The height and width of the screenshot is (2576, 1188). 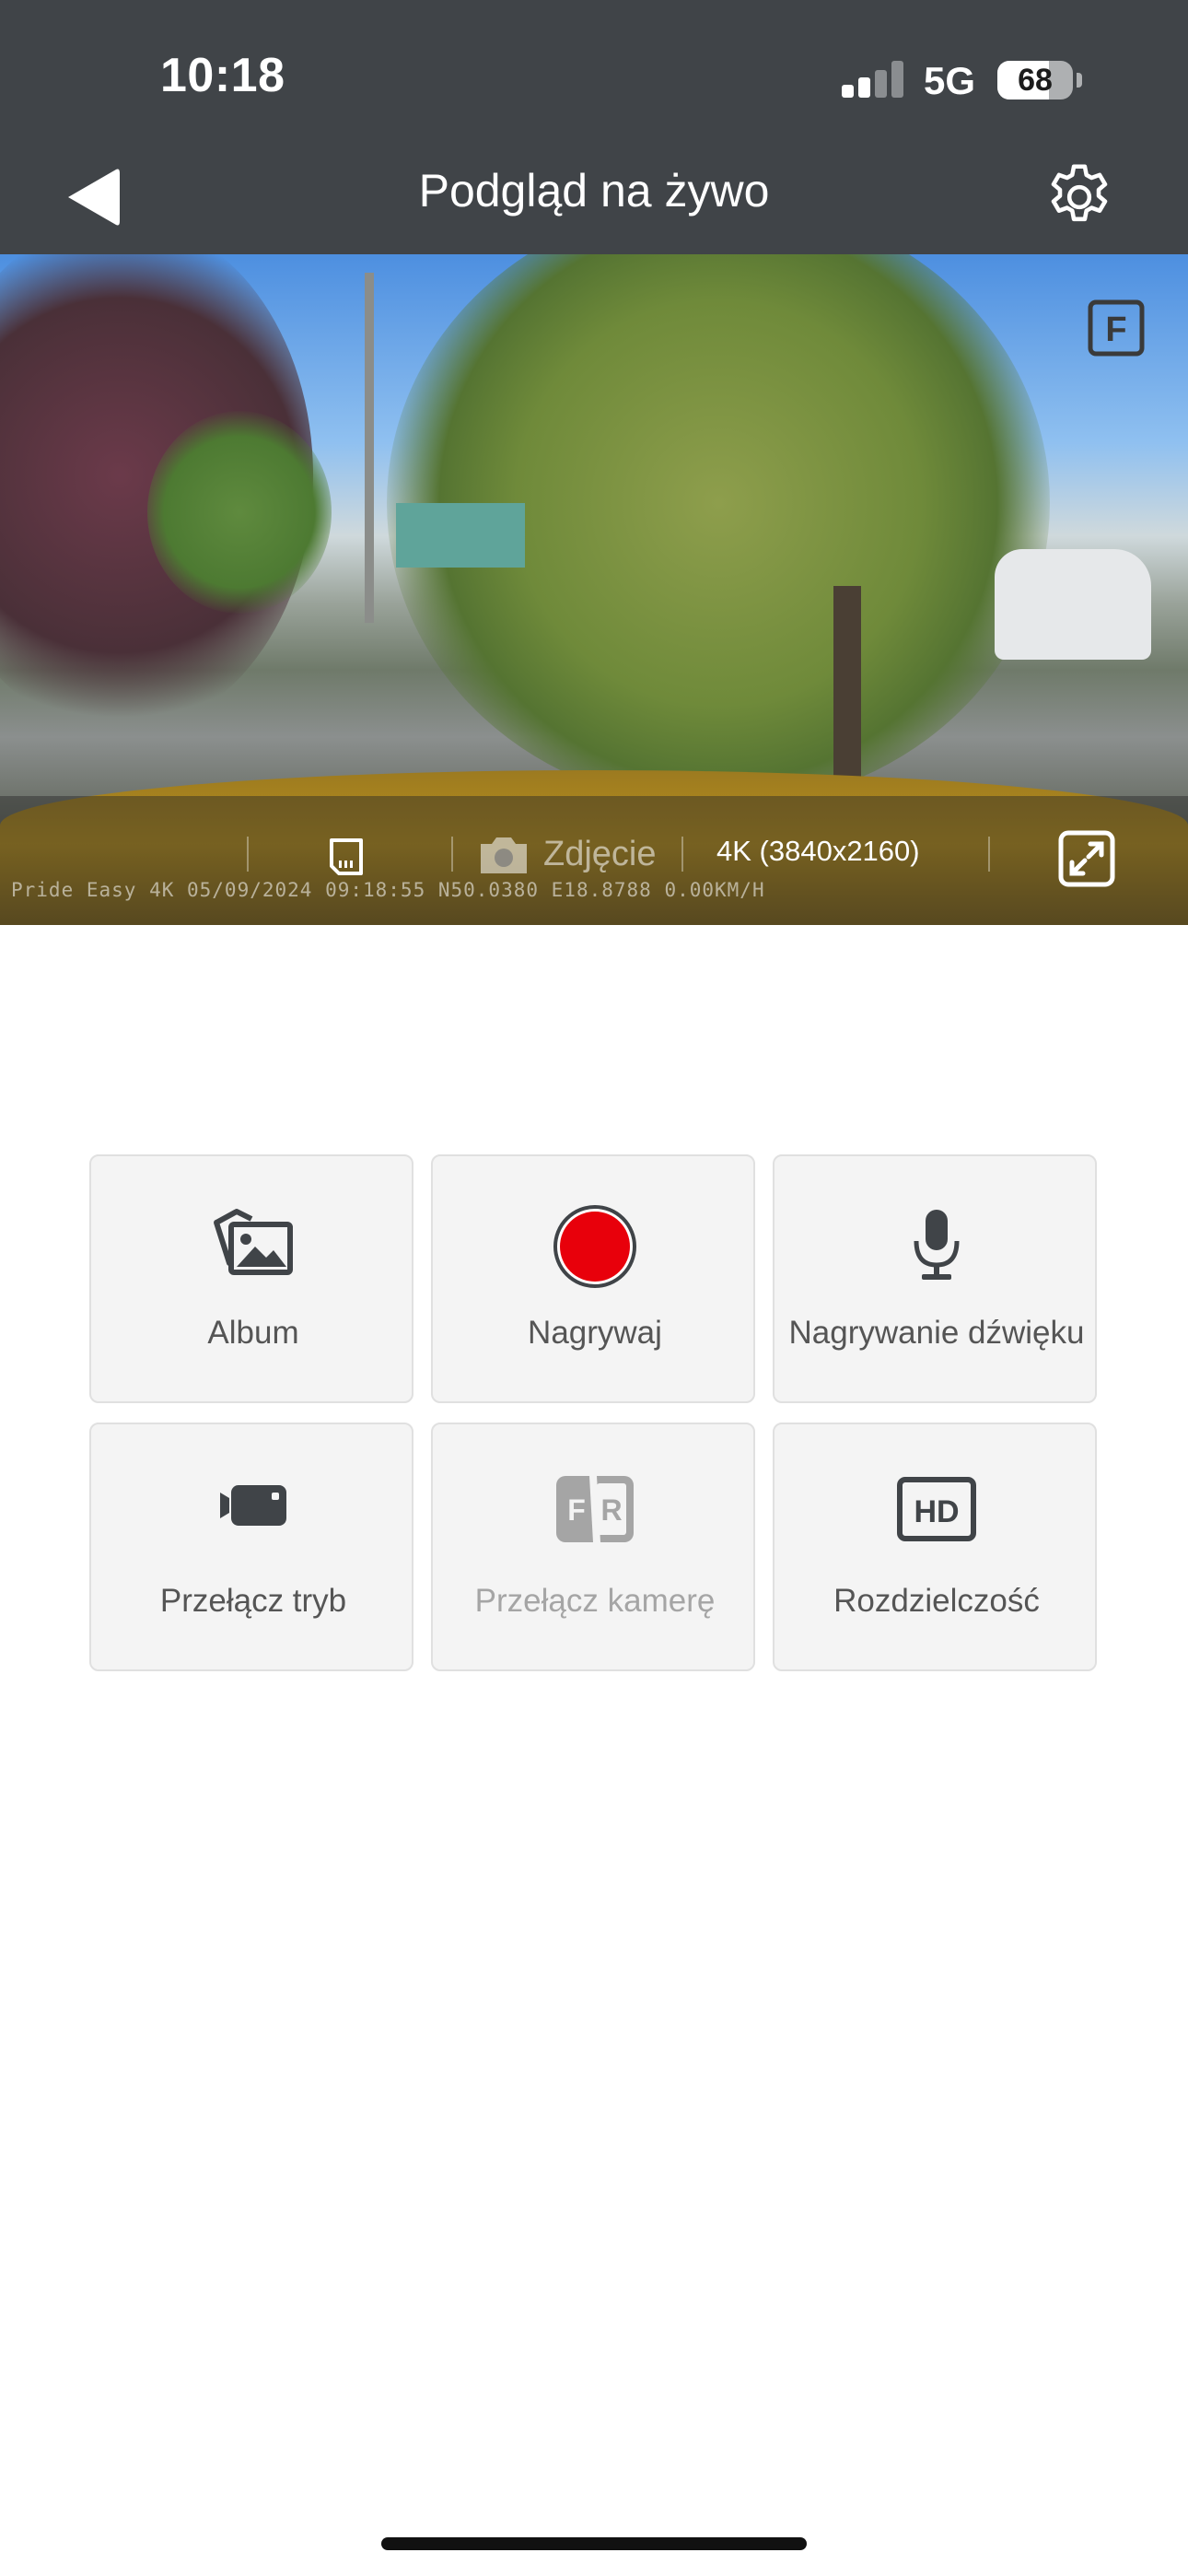 I want to click on audio-recording-label: Nagrywanie dźwięku, so click(x=937, y=1333).